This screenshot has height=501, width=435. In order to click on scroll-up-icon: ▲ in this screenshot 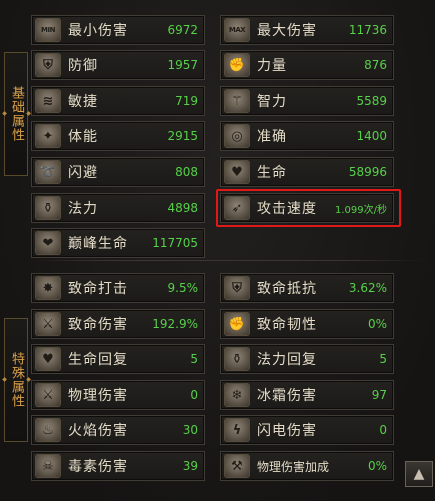, I will do `click(419, 474)`.